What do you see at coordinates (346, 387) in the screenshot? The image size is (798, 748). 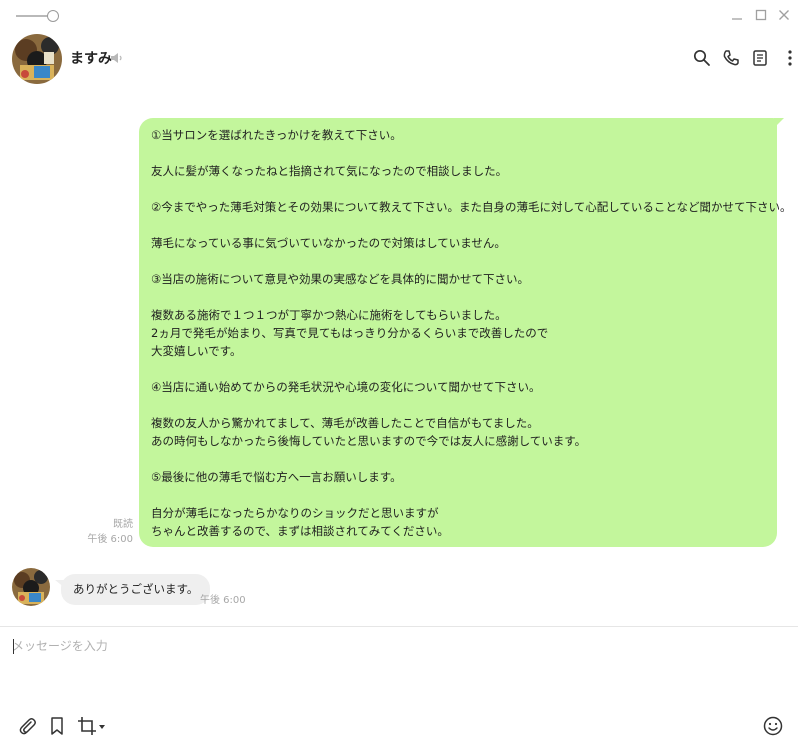 I see `message-line: ④当店に通い始めてからの発毛状況や心境の変化について聞かせて下さい。` at bounding box center [346, 387].